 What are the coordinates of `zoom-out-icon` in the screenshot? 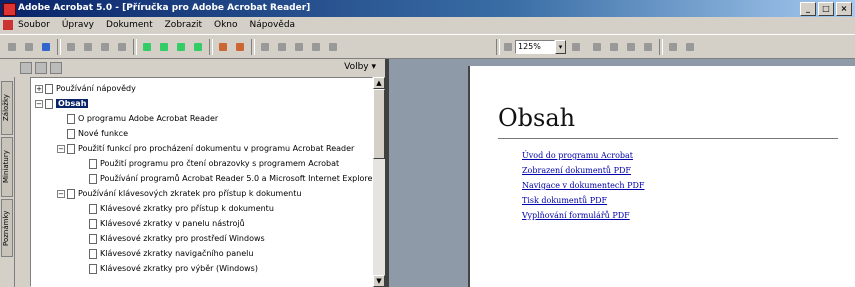 It's located at (507, 46).